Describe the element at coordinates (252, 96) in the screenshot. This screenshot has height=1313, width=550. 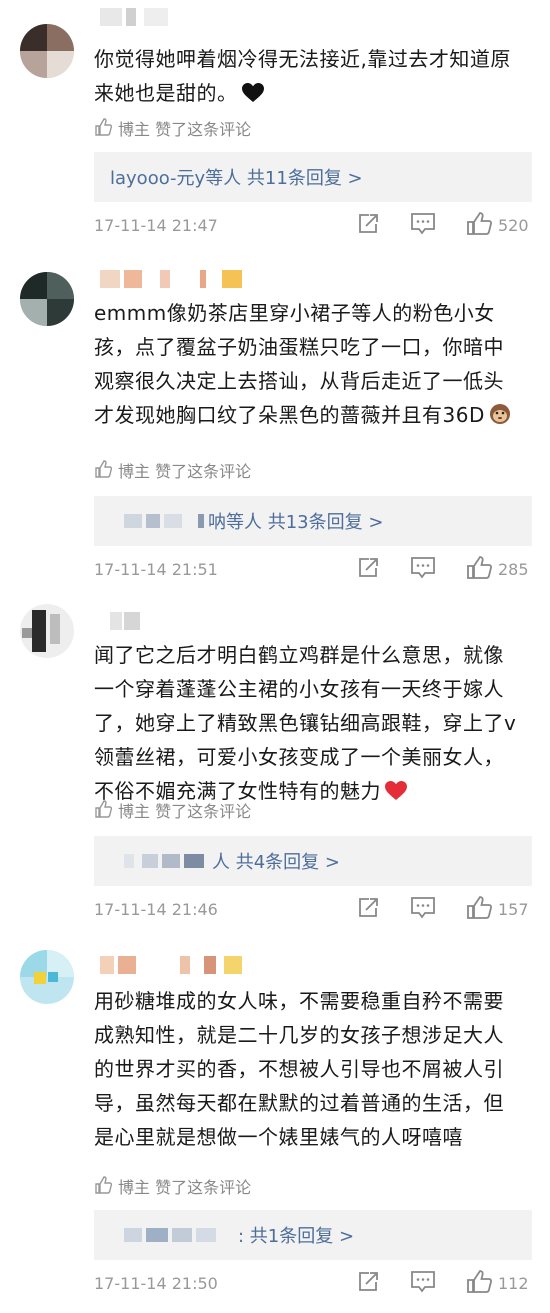
I see `black-heart-icon` at that location.